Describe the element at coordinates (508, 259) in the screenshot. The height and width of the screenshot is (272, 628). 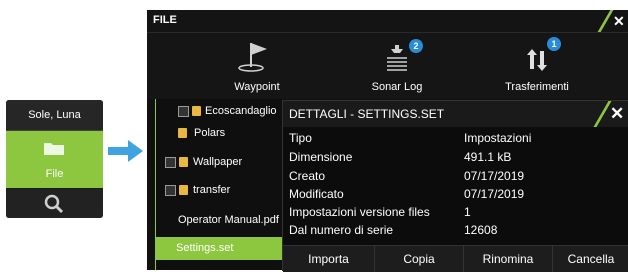
I see `rename-button: Rinomina` at that location.